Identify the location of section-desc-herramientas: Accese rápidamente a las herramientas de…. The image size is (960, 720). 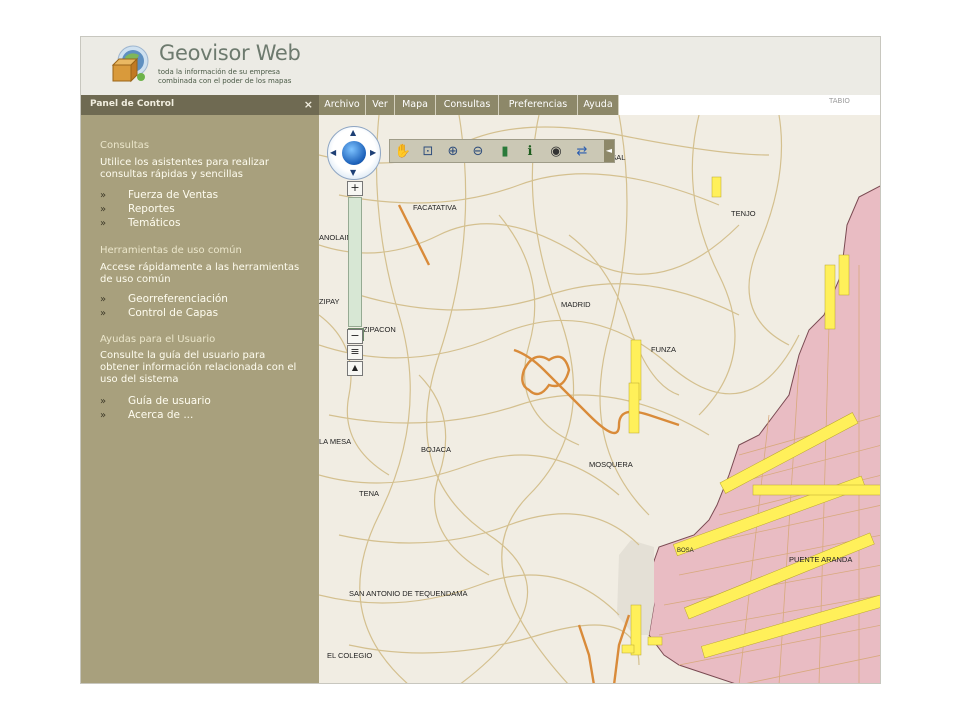
(205, 274).